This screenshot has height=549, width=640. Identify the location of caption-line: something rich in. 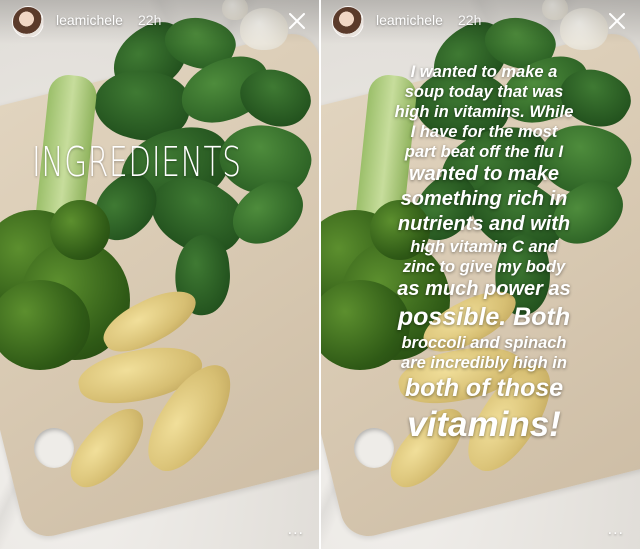
(484, 199).